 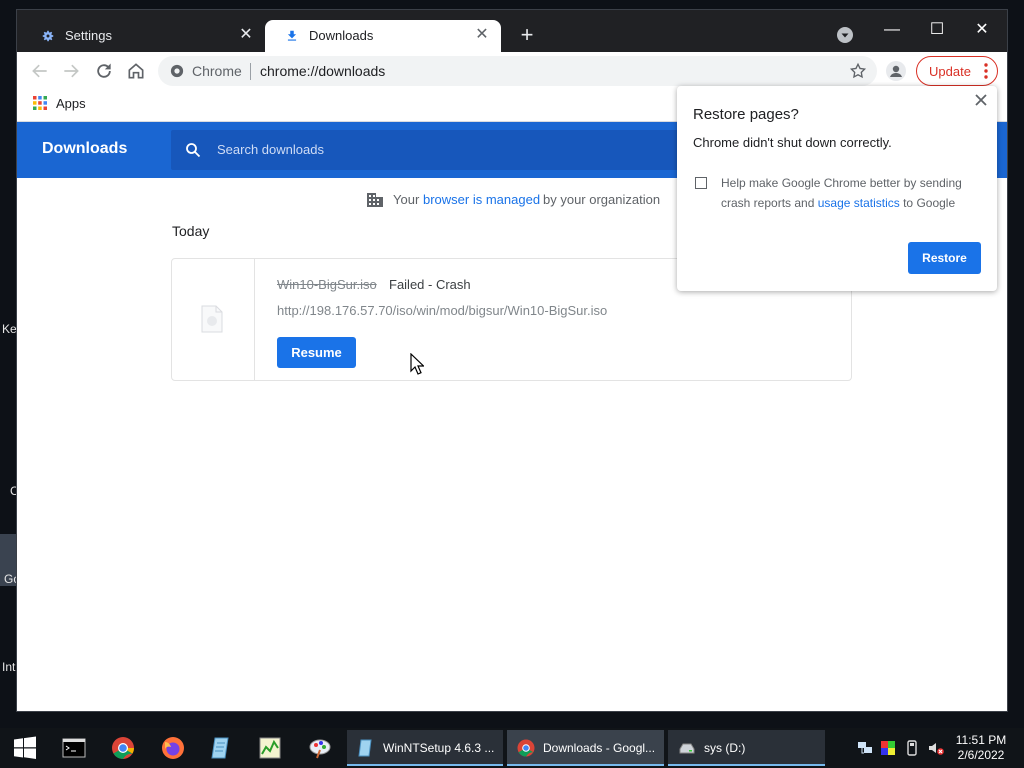 I want to click on task-manager-icon, so click(x=270, y=748).